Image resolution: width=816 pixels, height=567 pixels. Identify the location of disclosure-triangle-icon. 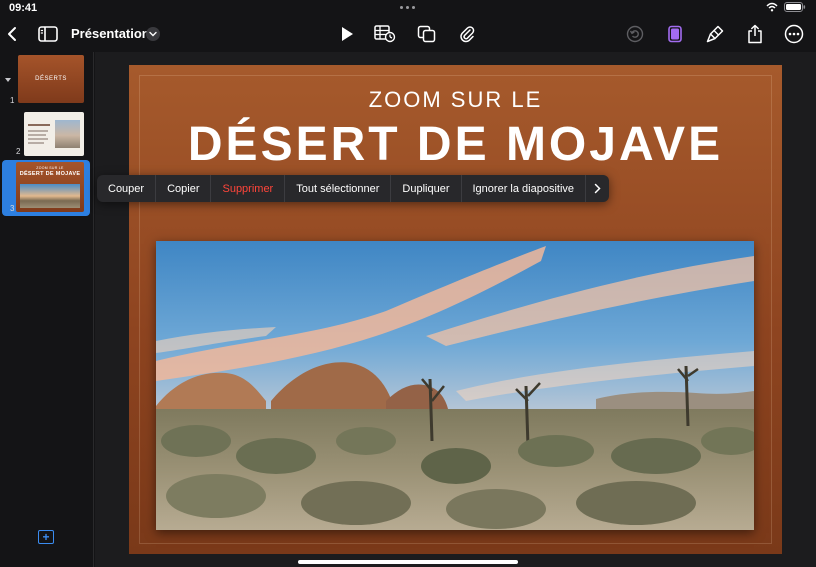
(8, 80).